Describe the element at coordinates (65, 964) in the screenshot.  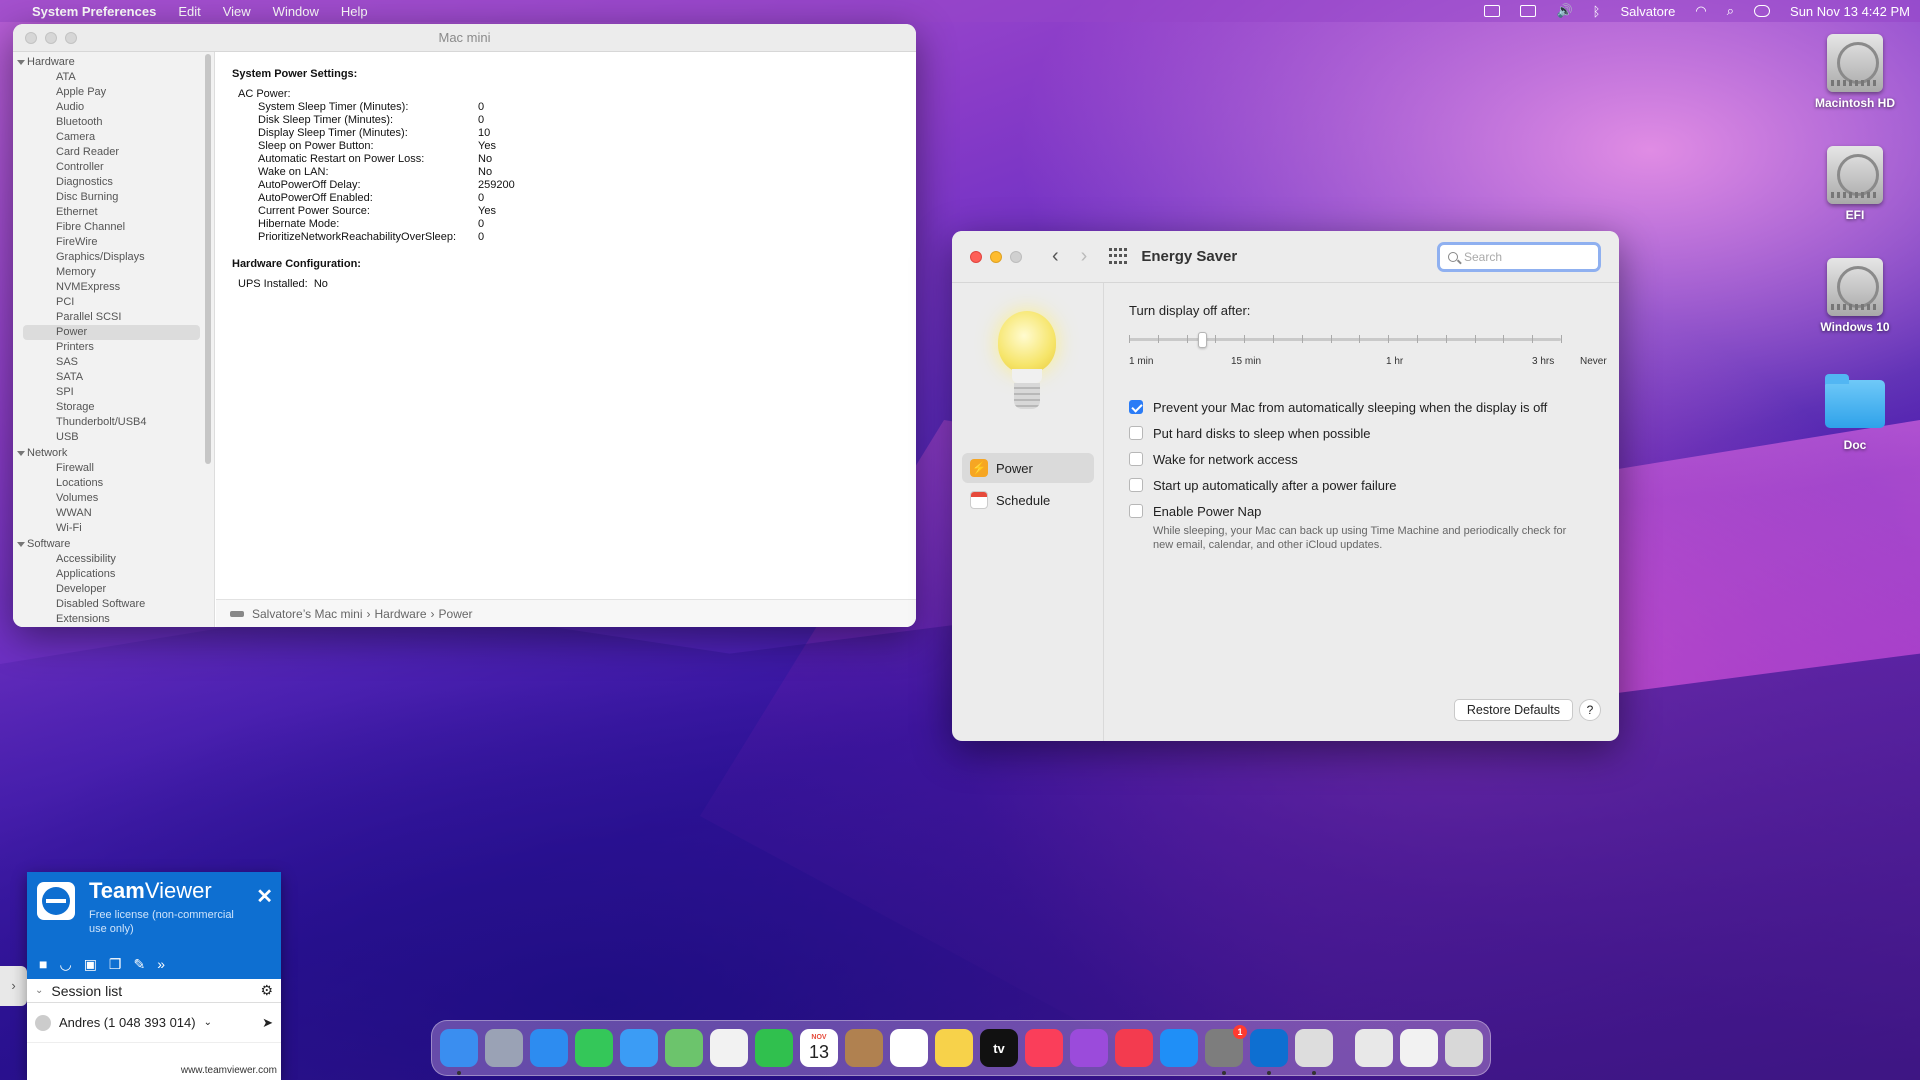
I see `headset-icon: ◡` at that location.